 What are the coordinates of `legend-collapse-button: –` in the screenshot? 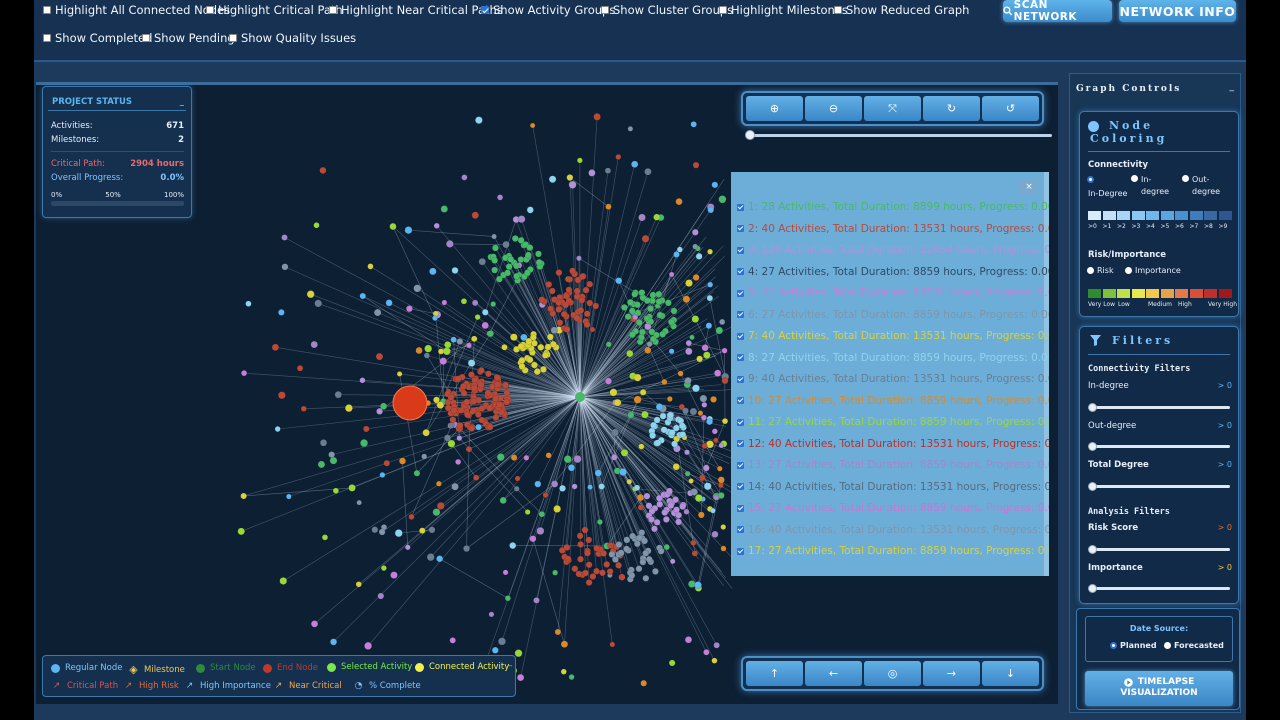 It's located at (510, 666).